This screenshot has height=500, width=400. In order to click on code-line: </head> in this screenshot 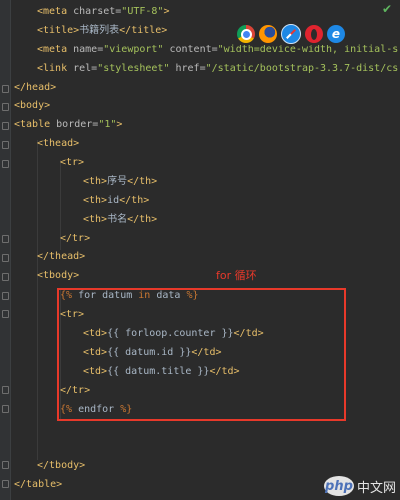, I will do `click(35, 88)`.